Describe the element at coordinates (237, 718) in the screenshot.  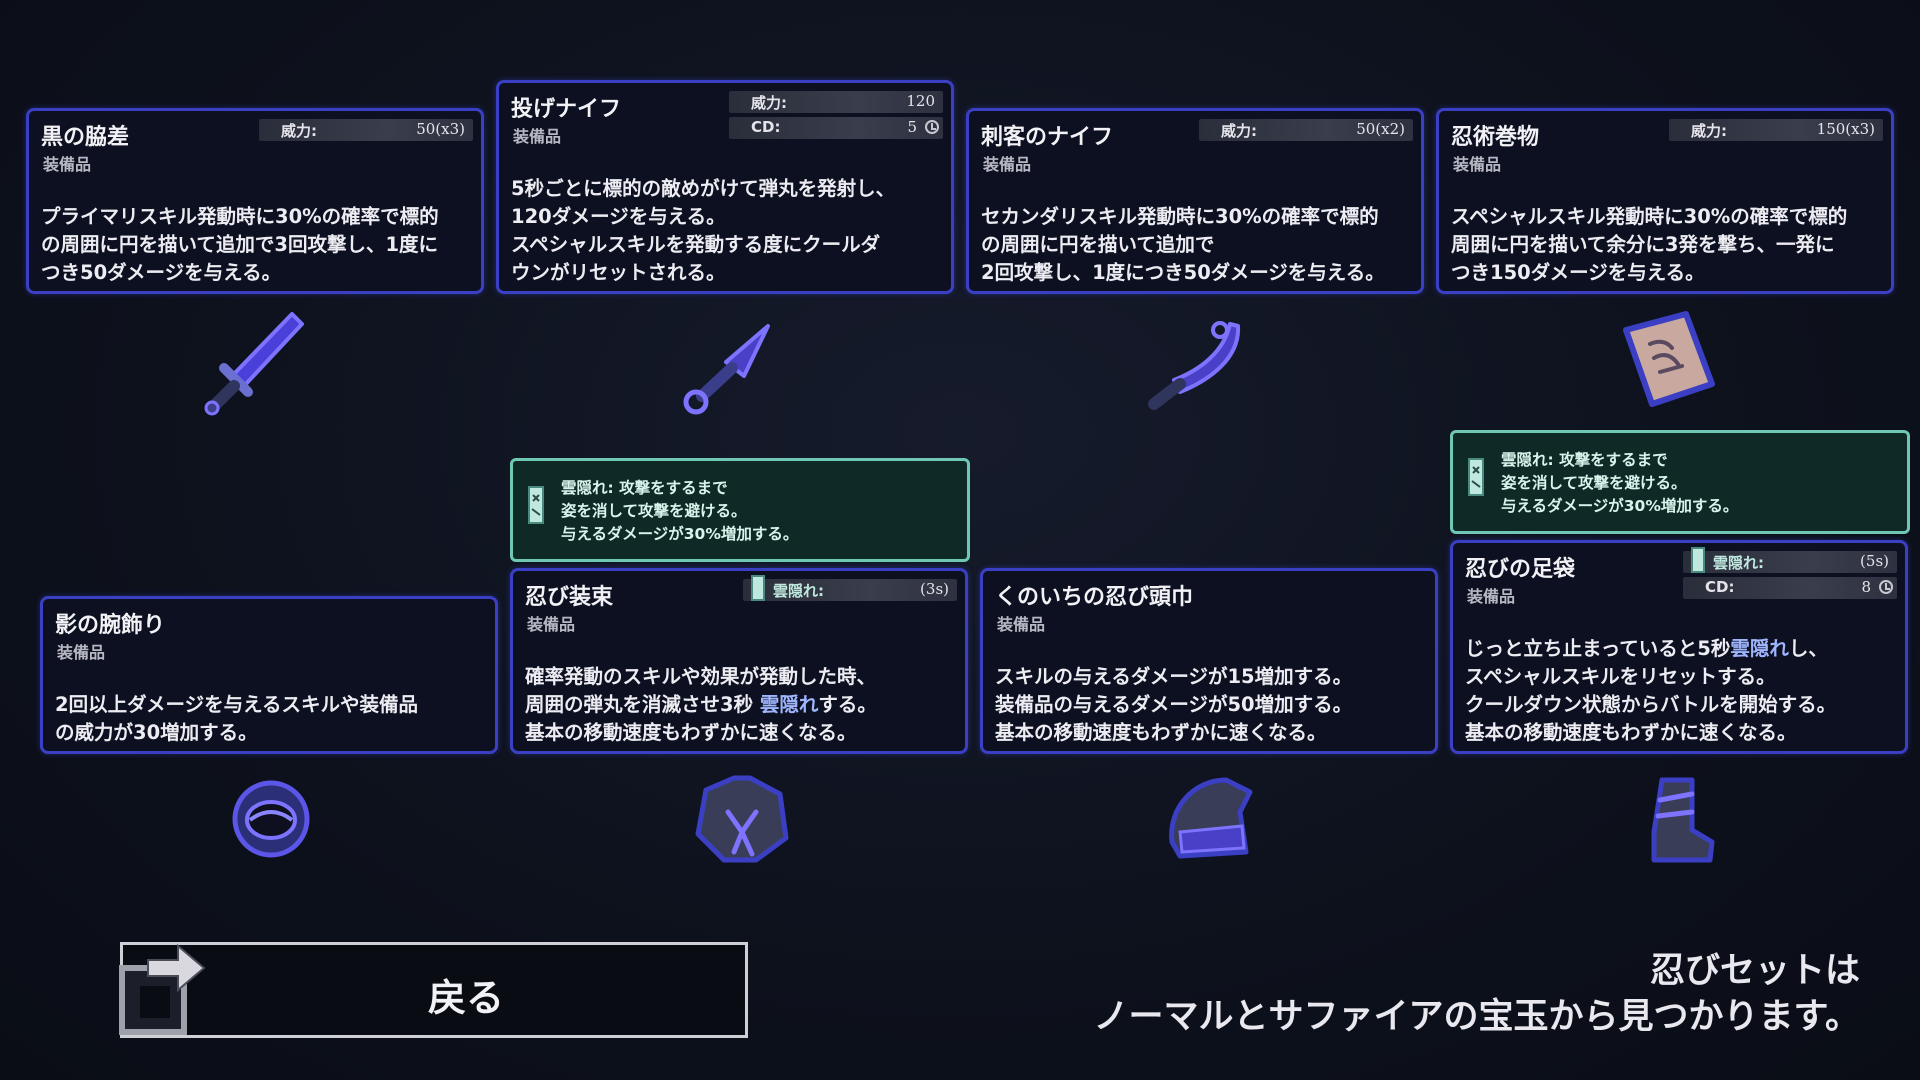
I see `item-description: 2回以上ダメージを与えるスキルや装備品 の威力が30増加する。` at that location.